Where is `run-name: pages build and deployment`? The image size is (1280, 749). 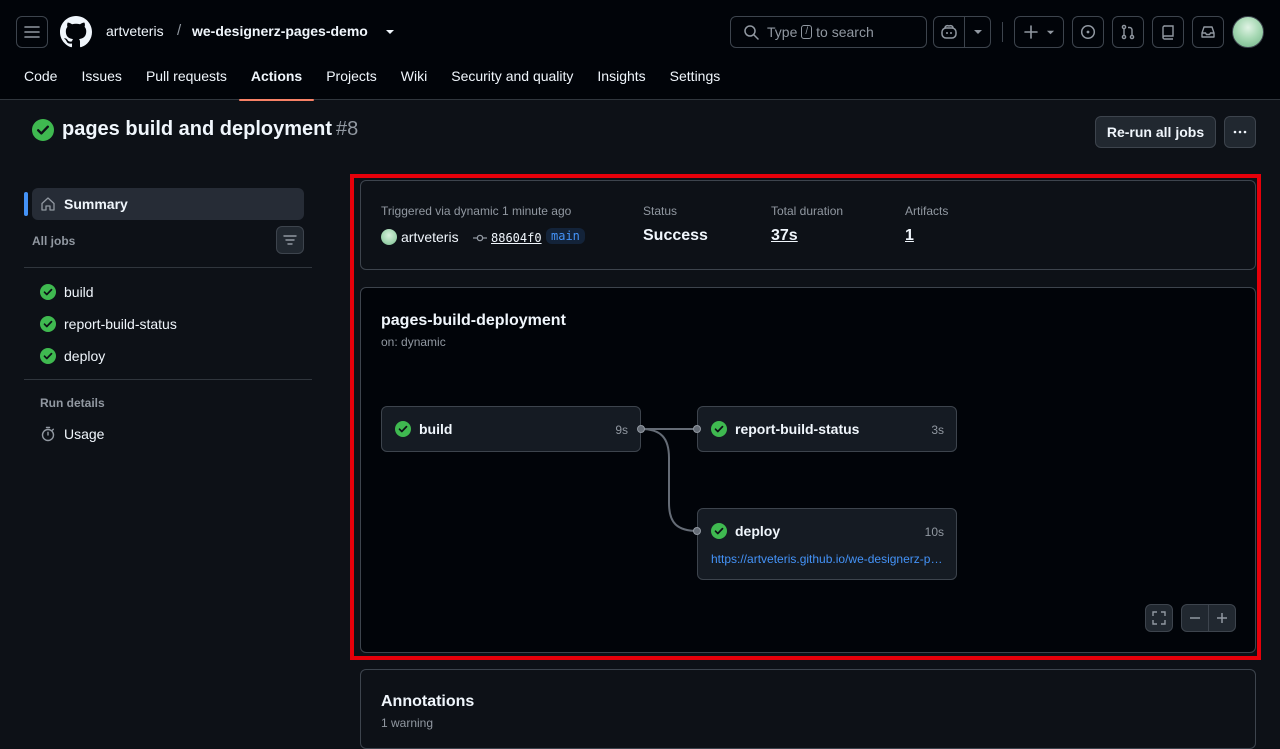
run-name: pages build and deployment is located at coordinates (197, 129).